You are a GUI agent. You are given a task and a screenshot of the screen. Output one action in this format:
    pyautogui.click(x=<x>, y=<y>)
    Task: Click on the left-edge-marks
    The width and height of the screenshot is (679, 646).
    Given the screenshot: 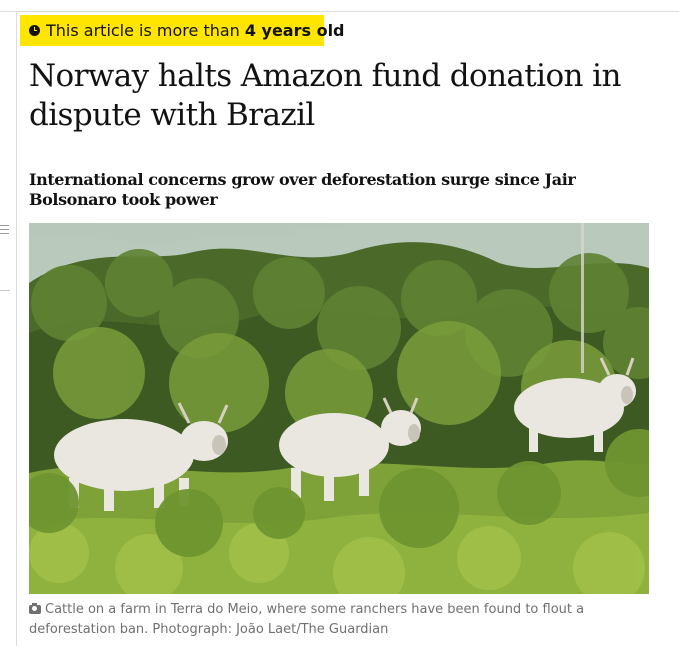 What is the action you would take?
    pyautogui.click(x=4, y=231)
    